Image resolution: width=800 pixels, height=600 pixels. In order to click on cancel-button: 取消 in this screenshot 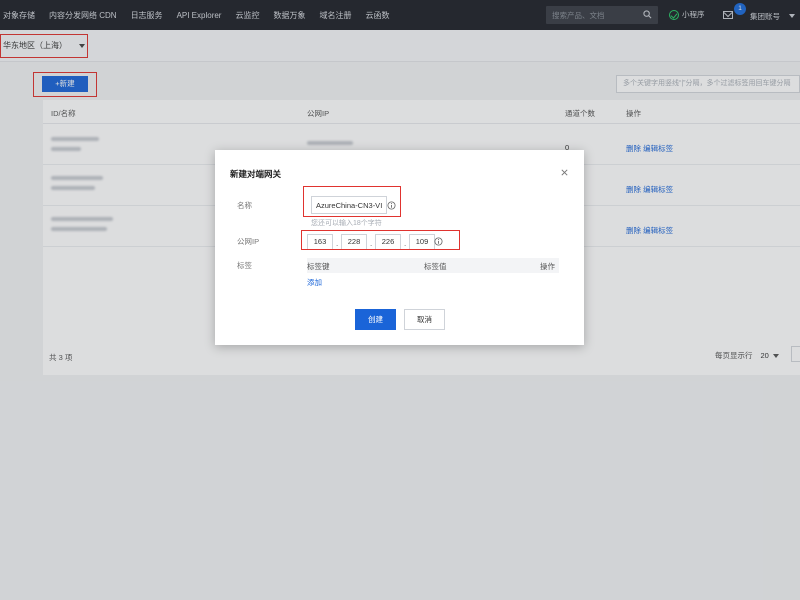, I will do `click(424, 319)`.